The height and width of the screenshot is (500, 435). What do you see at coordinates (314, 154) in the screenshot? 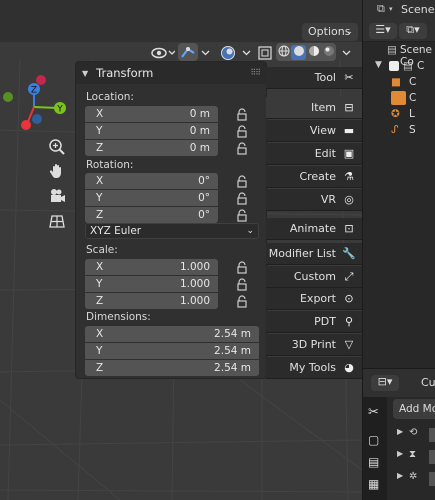
I see `tab-edit: Edit ▣` at bounding box center [314, 154].